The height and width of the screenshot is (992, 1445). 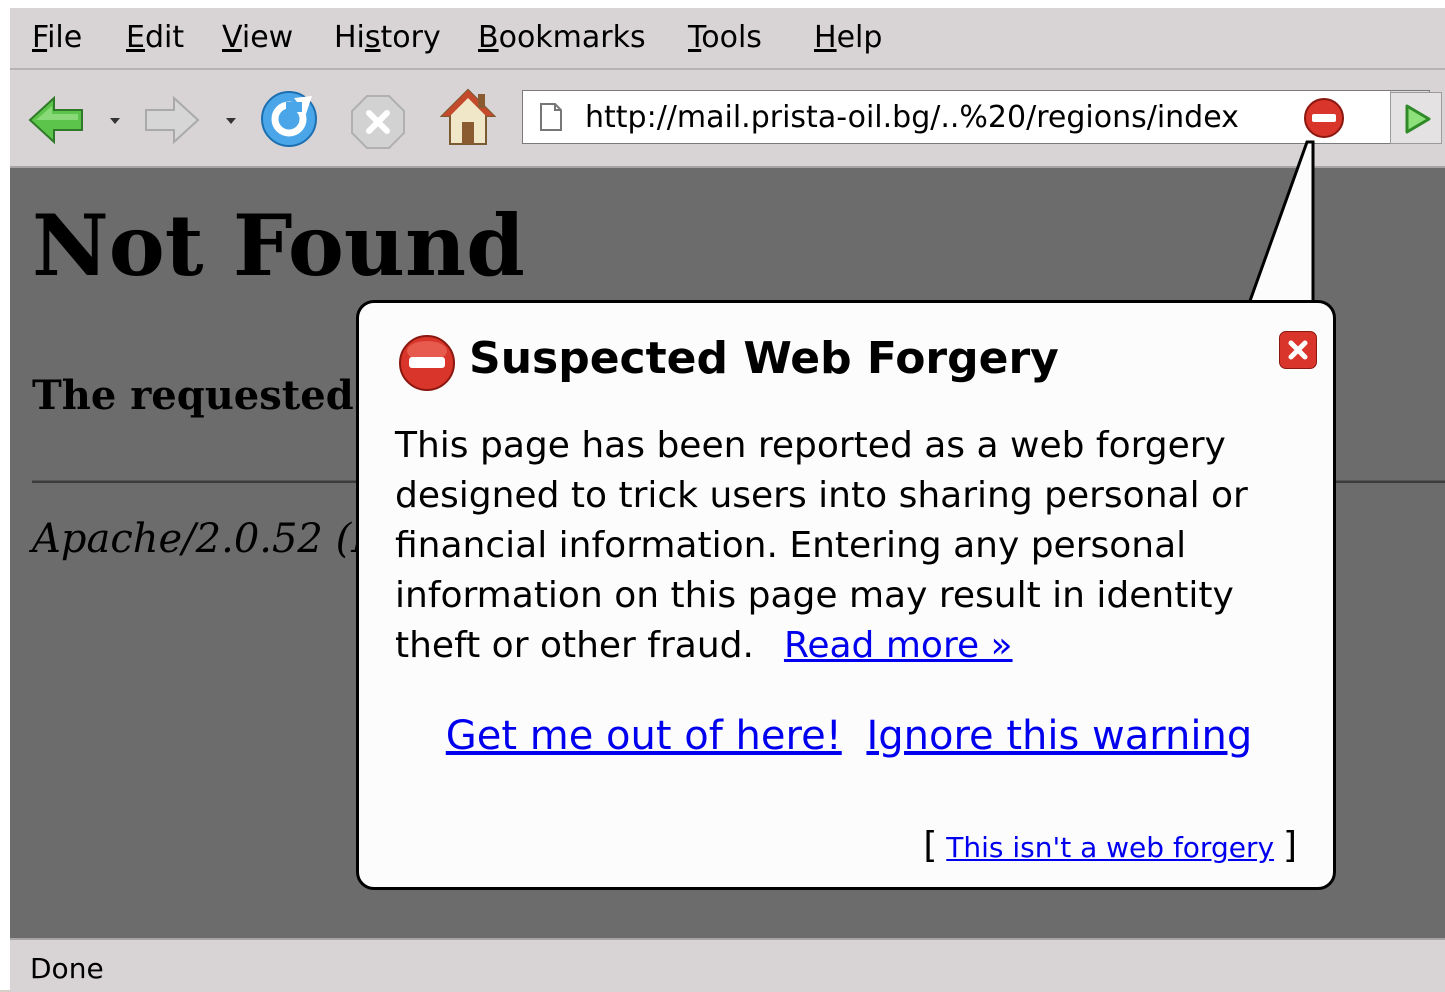 I want to click on menu-history-mnemonic: s, so click(x=372, y=37).